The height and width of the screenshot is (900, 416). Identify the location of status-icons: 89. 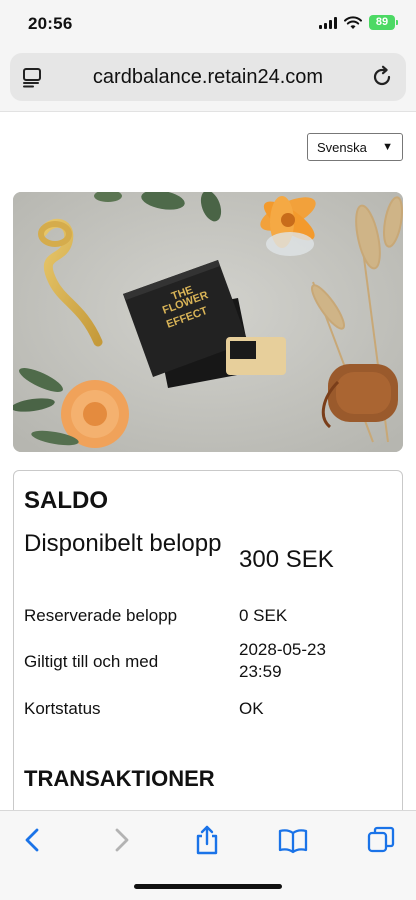
(358, 22).